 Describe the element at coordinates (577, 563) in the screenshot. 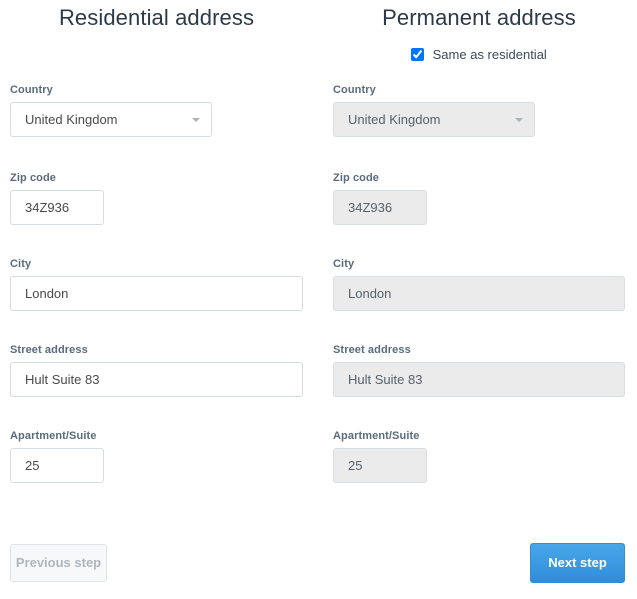

I see `next-step-button: Next step` at that location.